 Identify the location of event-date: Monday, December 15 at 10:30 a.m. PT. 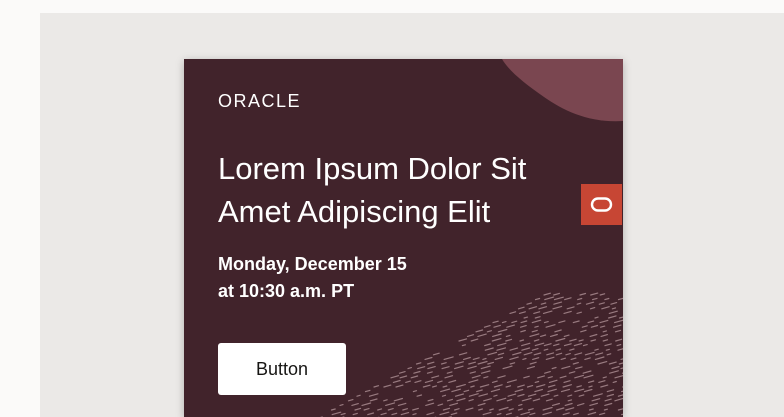
(368, 278).